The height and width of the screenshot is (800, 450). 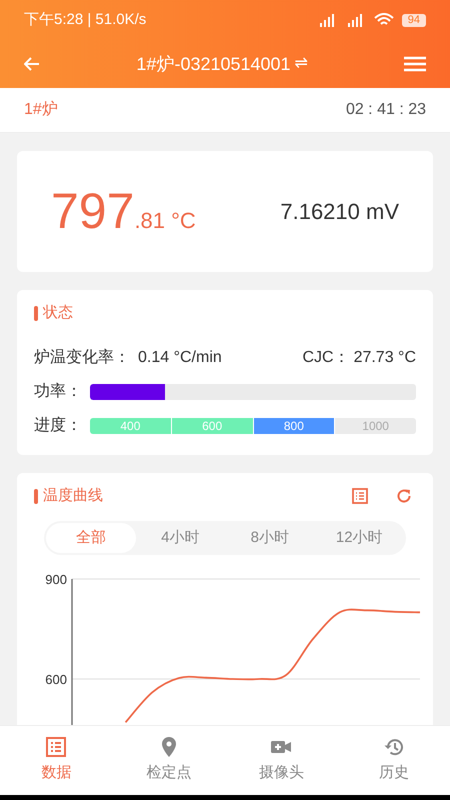 What do you see at coordinates (58, 392) in the screenshot?
I see `power-label: 功率：` at bounding box center [58, 392].